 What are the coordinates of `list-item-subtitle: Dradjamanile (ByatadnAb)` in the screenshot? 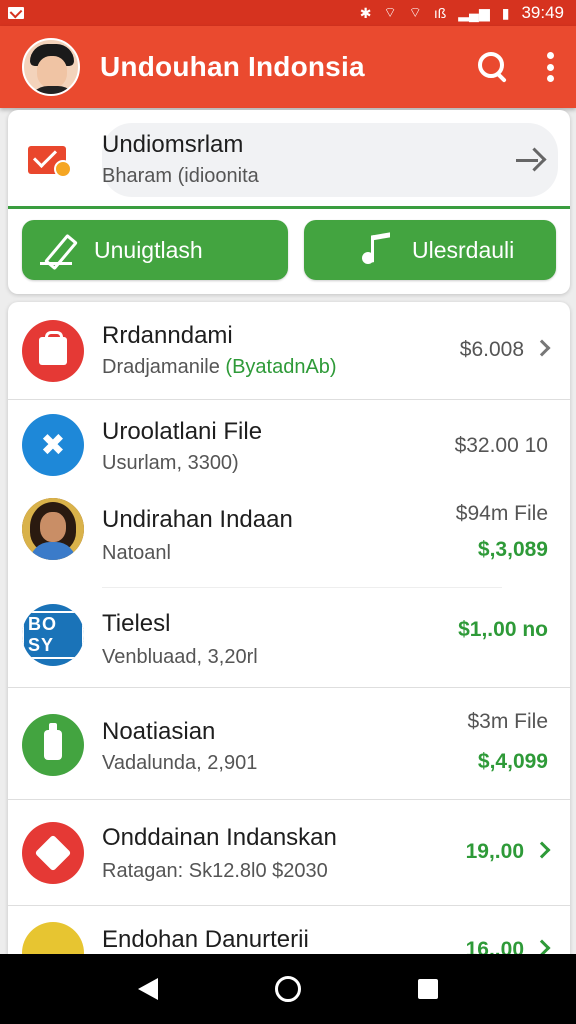 It's located at (219, 367).